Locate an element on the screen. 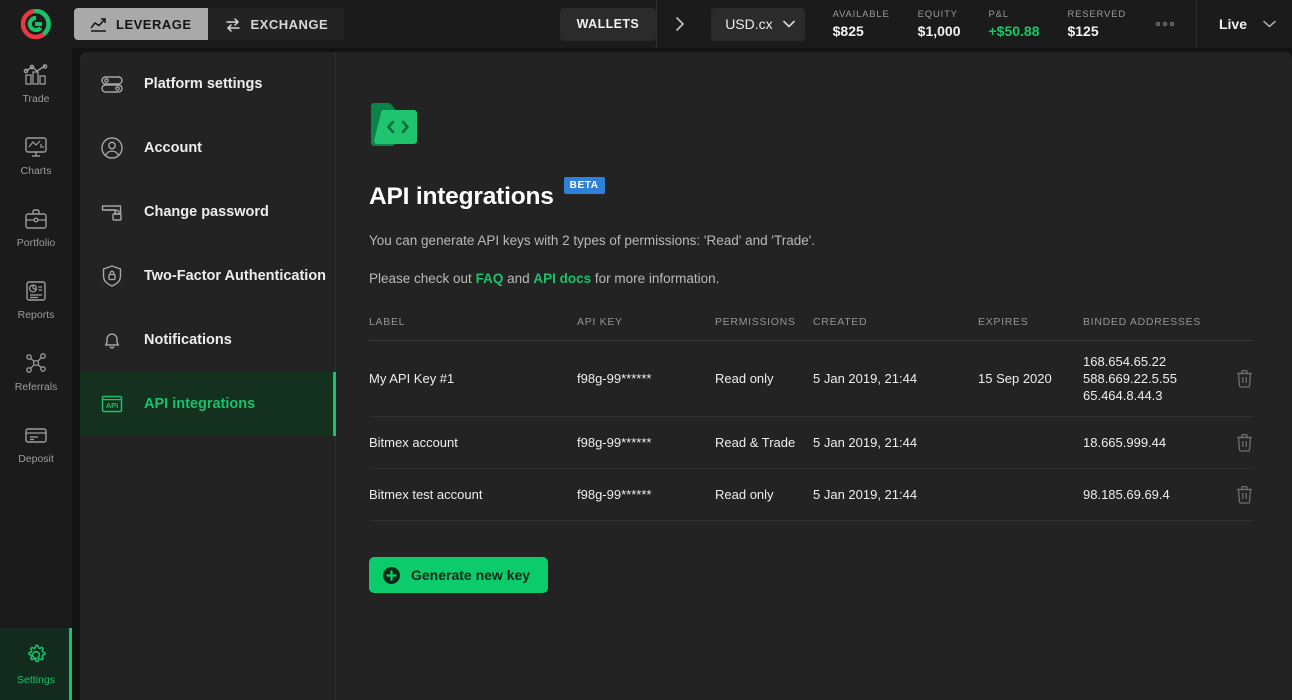 The height and width of the screenshot is (700, 1292). stat-reserved-value: $125 is located at coordinates (1083, 31).